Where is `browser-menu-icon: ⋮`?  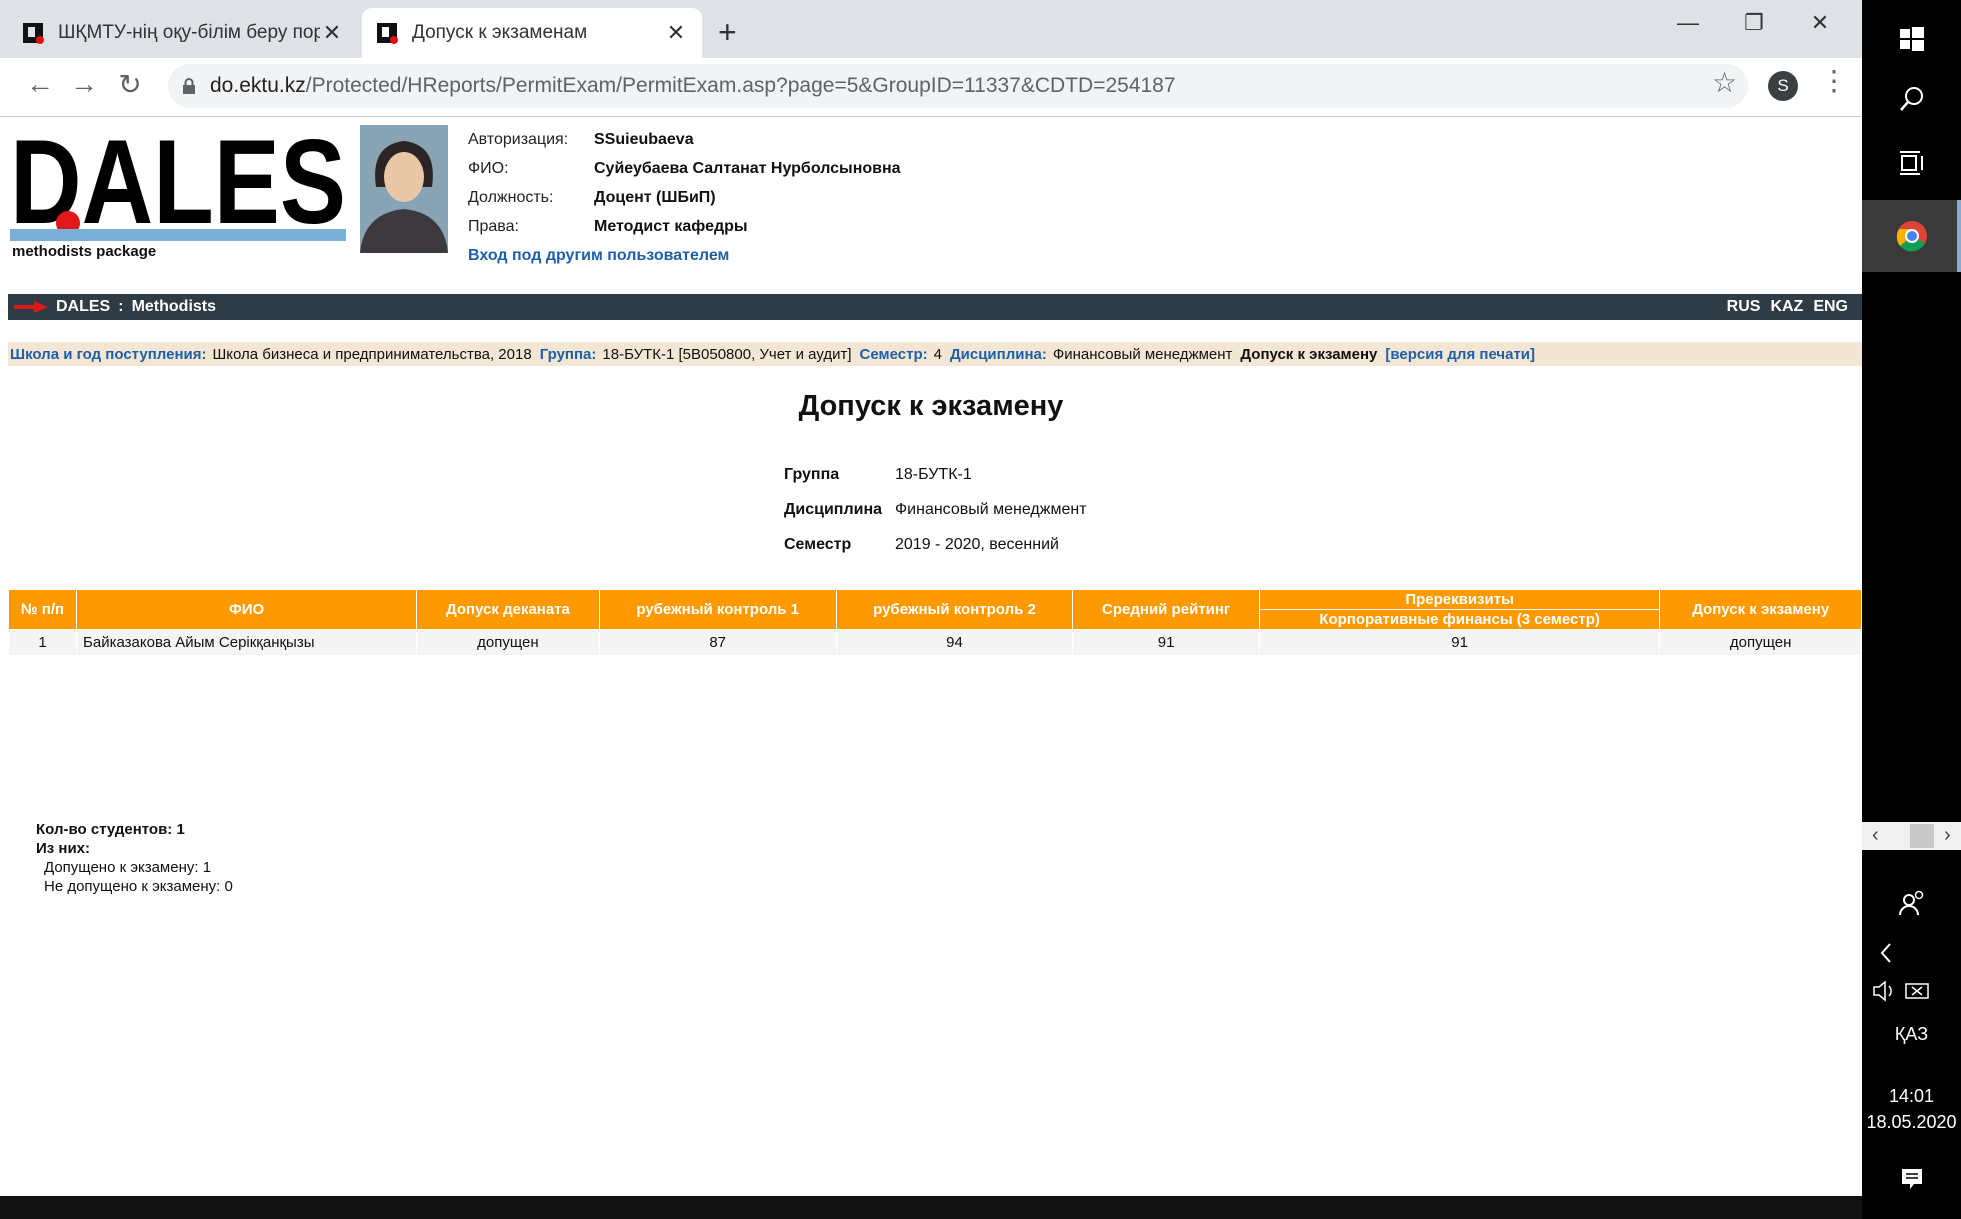 browser-menu-icon: ⋮ is located at coordinates (1834, 80).